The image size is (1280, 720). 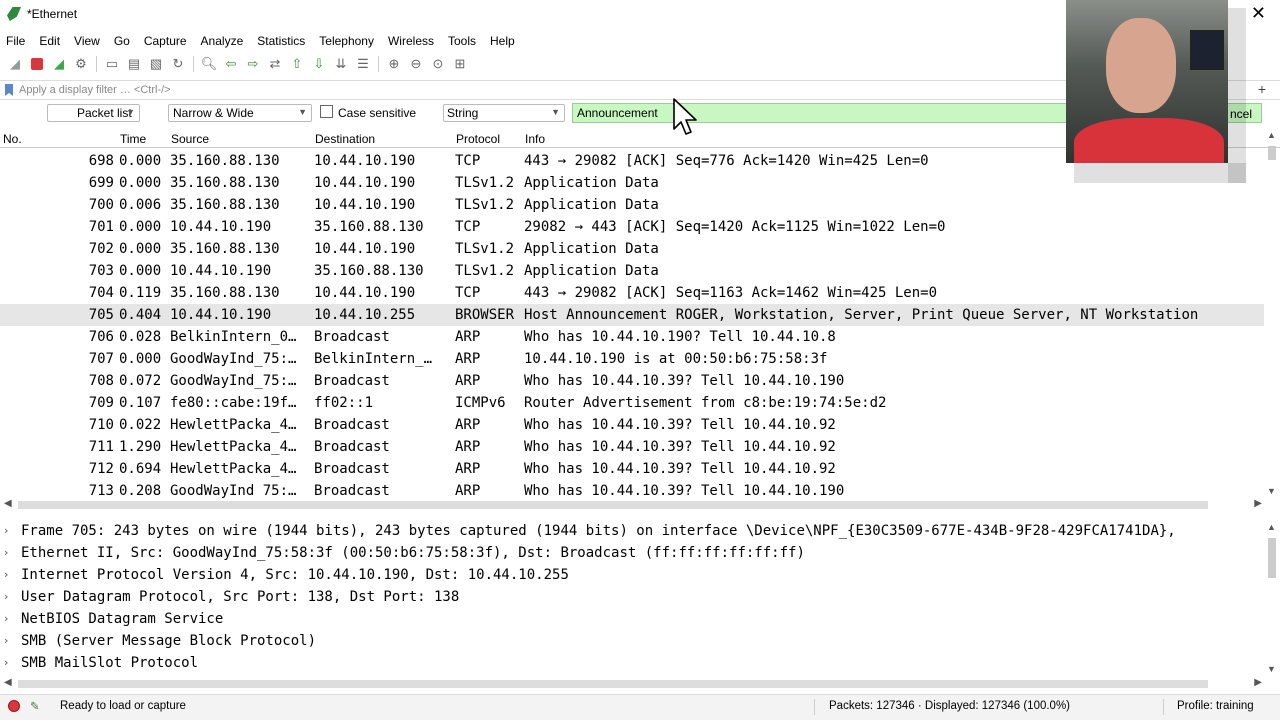 I want to click on profile-text: Profile: training, so click(x=1215, y=706).